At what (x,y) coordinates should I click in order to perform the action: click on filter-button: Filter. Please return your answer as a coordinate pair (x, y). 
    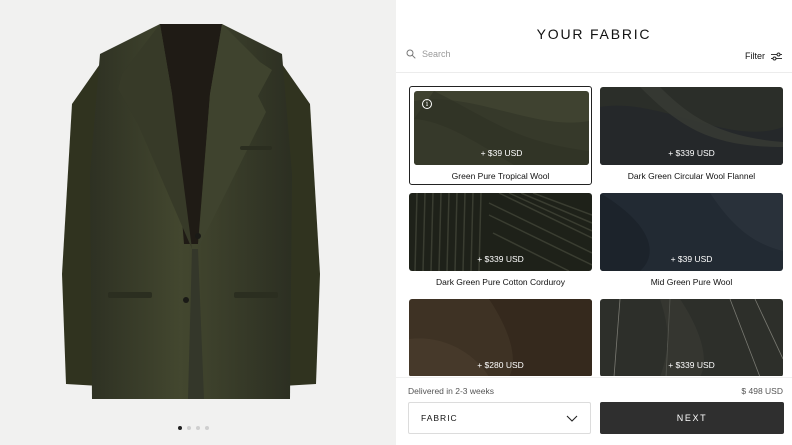
    Looking at the image, I should click on (763, 56).